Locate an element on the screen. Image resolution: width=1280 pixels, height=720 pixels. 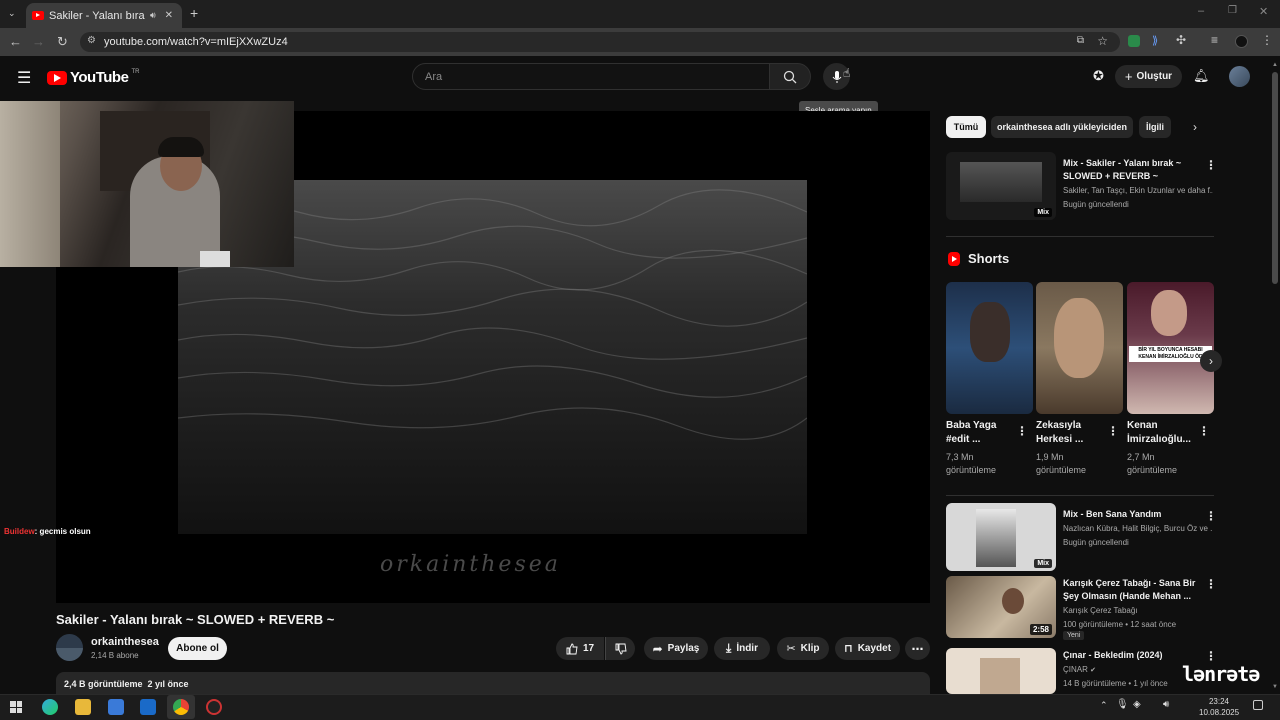
volume-icon: 🔊︎ is located at coordinates (1166, 704).